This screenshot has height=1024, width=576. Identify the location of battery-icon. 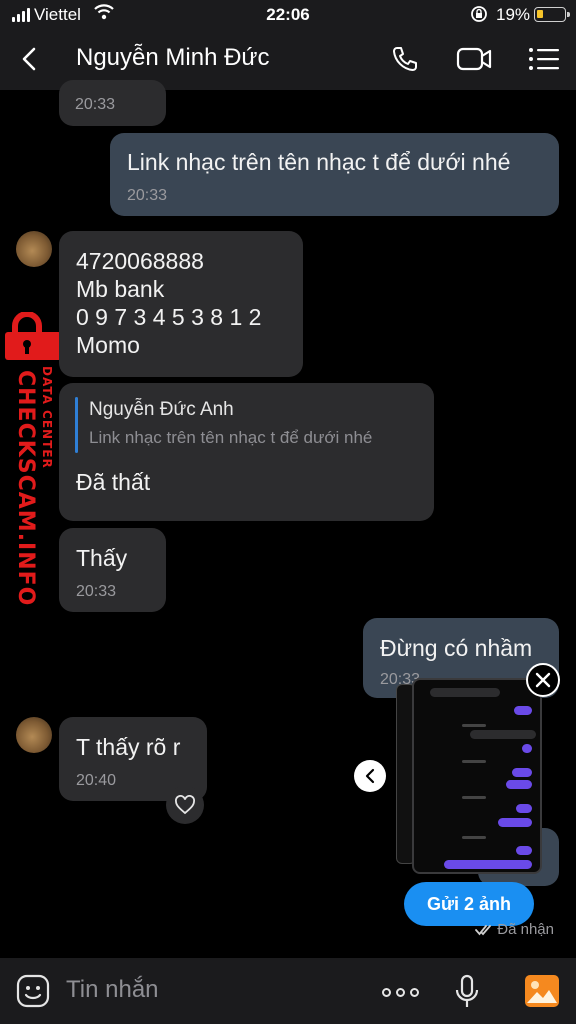
(552, 14).